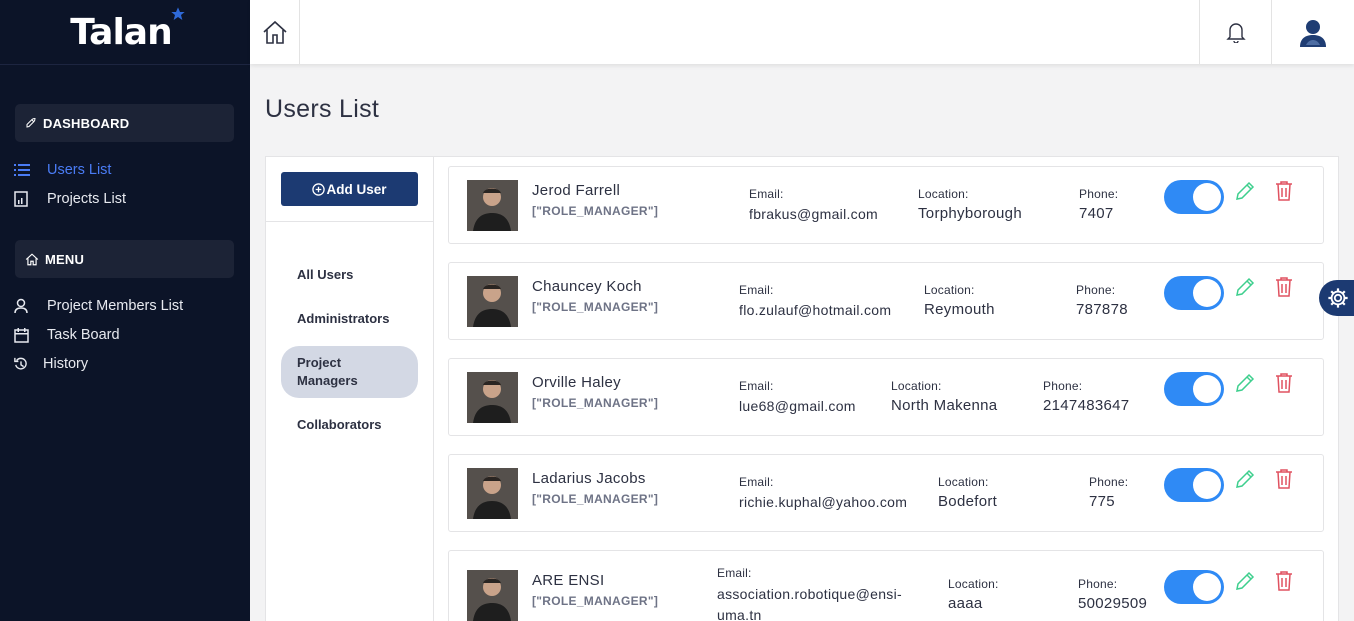  What do you see at coordinates (24, 306) in the screenshot?
I see `members-icon` at bounding box center [24, 306].